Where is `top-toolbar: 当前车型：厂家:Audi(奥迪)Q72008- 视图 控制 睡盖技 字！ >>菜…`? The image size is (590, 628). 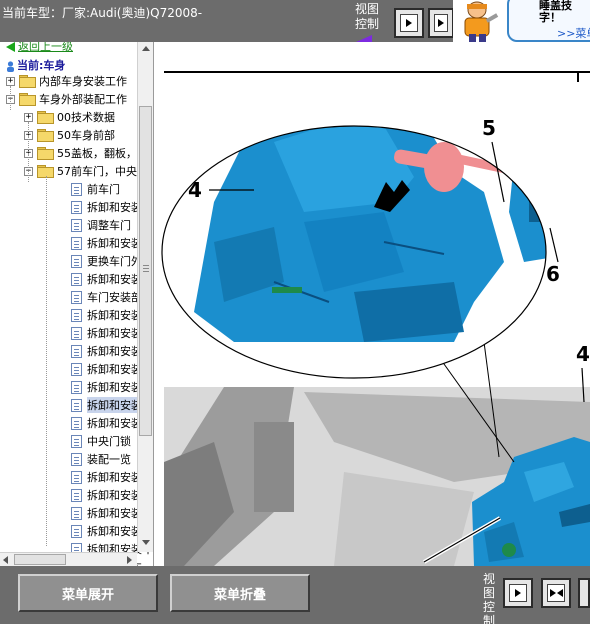 top-toolbar: 当前车型：厂家:Audi(奥迪)Q72008- 视图 控制 睡盖技 字！ >>菜… is located at coordinates (295, 21).